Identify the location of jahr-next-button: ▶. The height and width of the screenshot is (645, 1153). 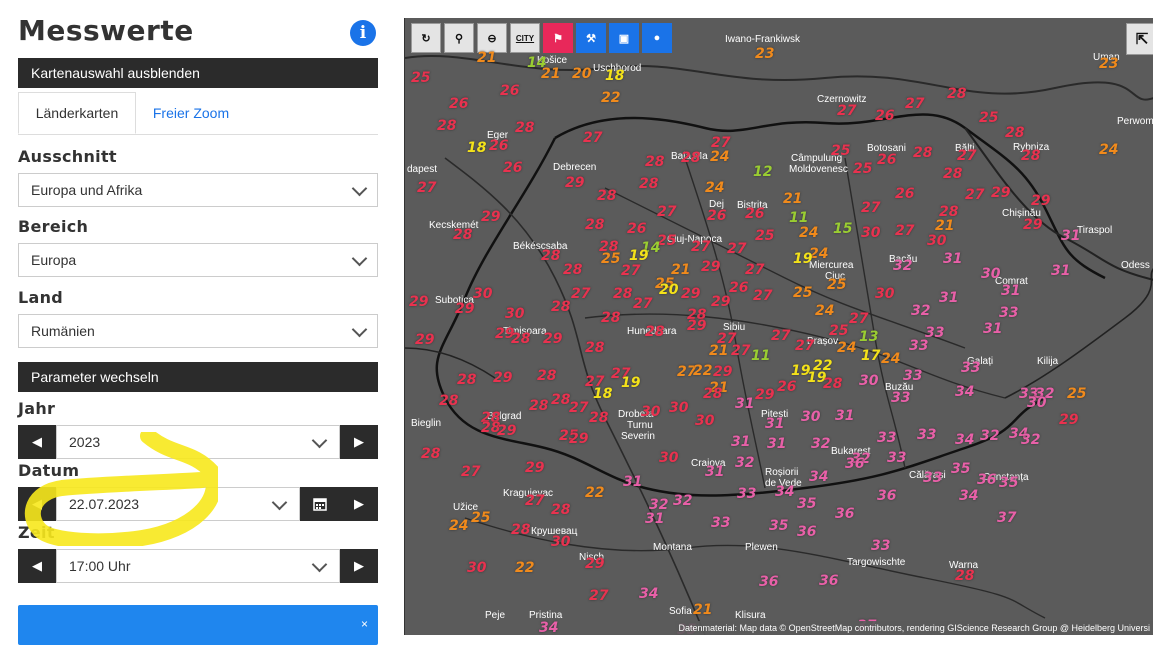
(359, 442).